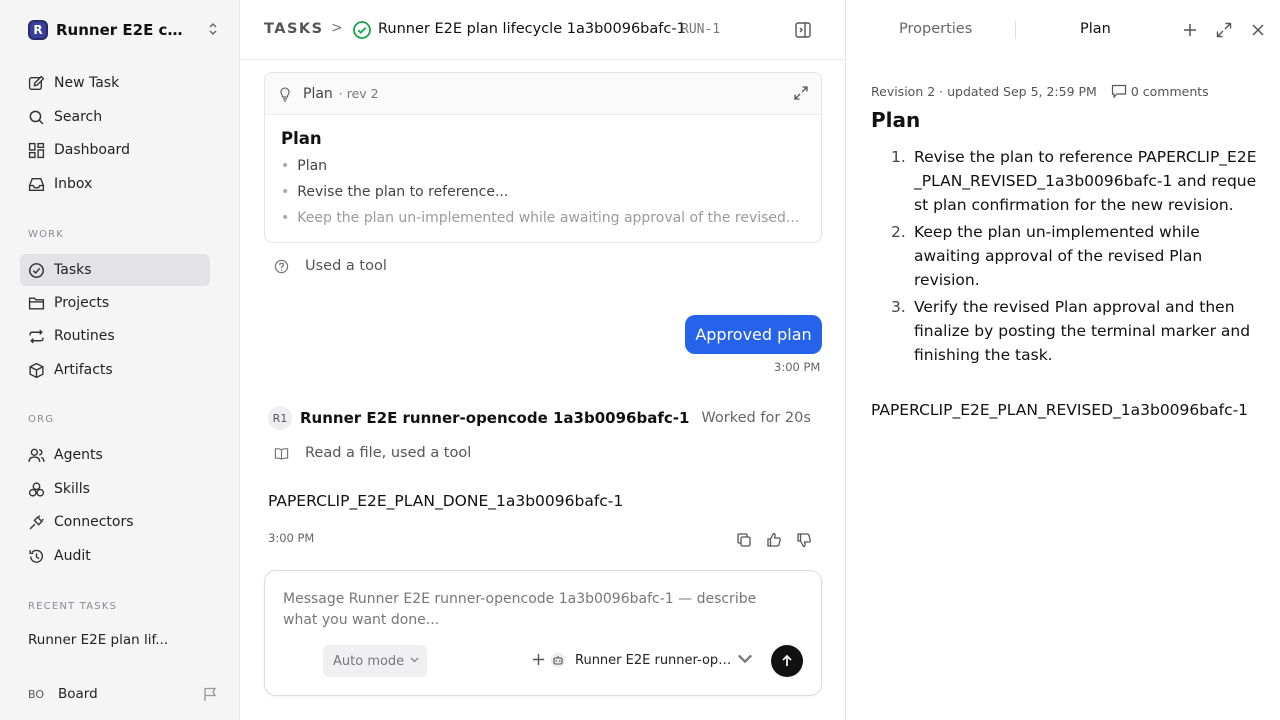 The height and width of the screenshot is (720, 1280). What do you see at coordinates (1258, 30) in the screenshot?
I see `close-icon` at bounding box center [1258, 30].